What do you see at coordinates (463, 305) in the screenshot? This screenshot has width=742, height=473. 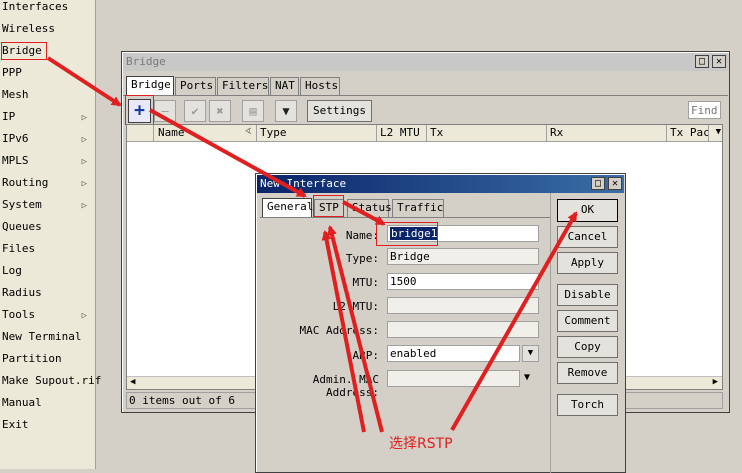 I see `l2mtu-field` at bounding box center [463, 305].